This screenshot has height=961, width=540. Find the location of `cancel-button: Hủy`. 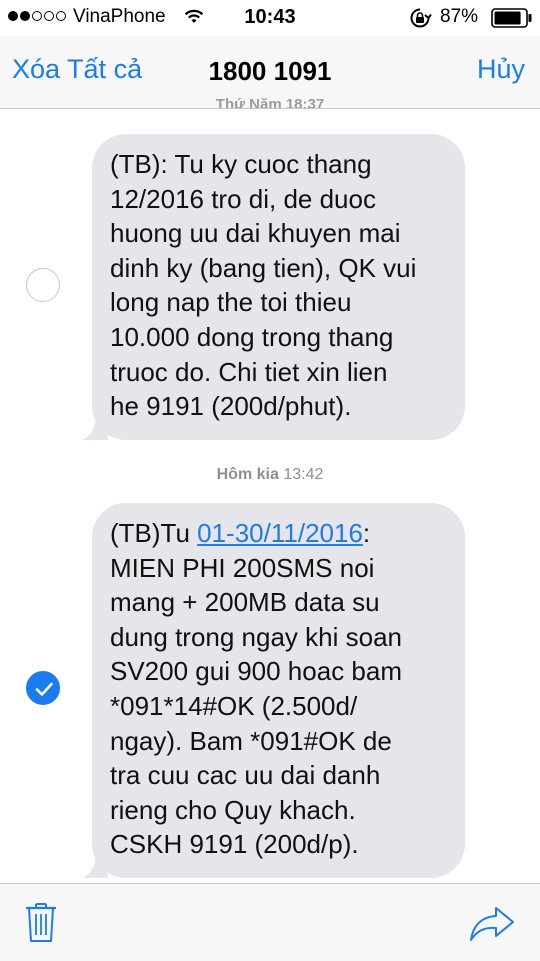

cancel-button: Hủy is located at coordinates (501, 69).